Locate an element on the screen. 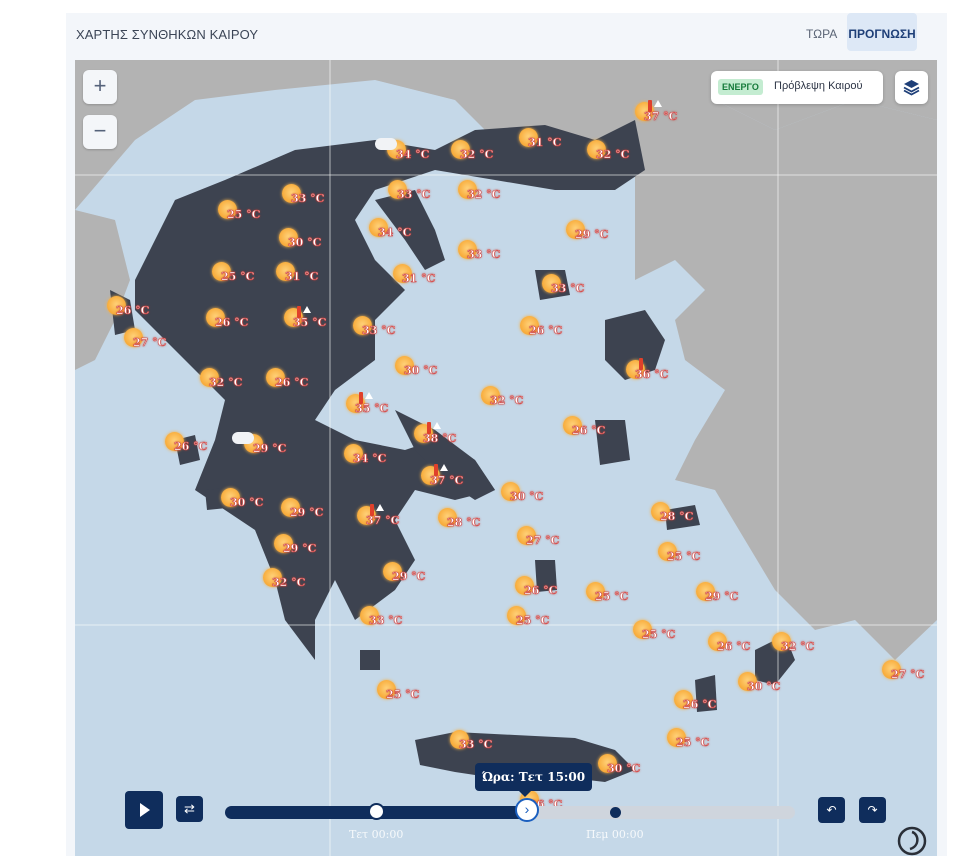 The image size is (967, 868). day-label-wed: Τετ 00:00 is located at coordinates (376, 834).